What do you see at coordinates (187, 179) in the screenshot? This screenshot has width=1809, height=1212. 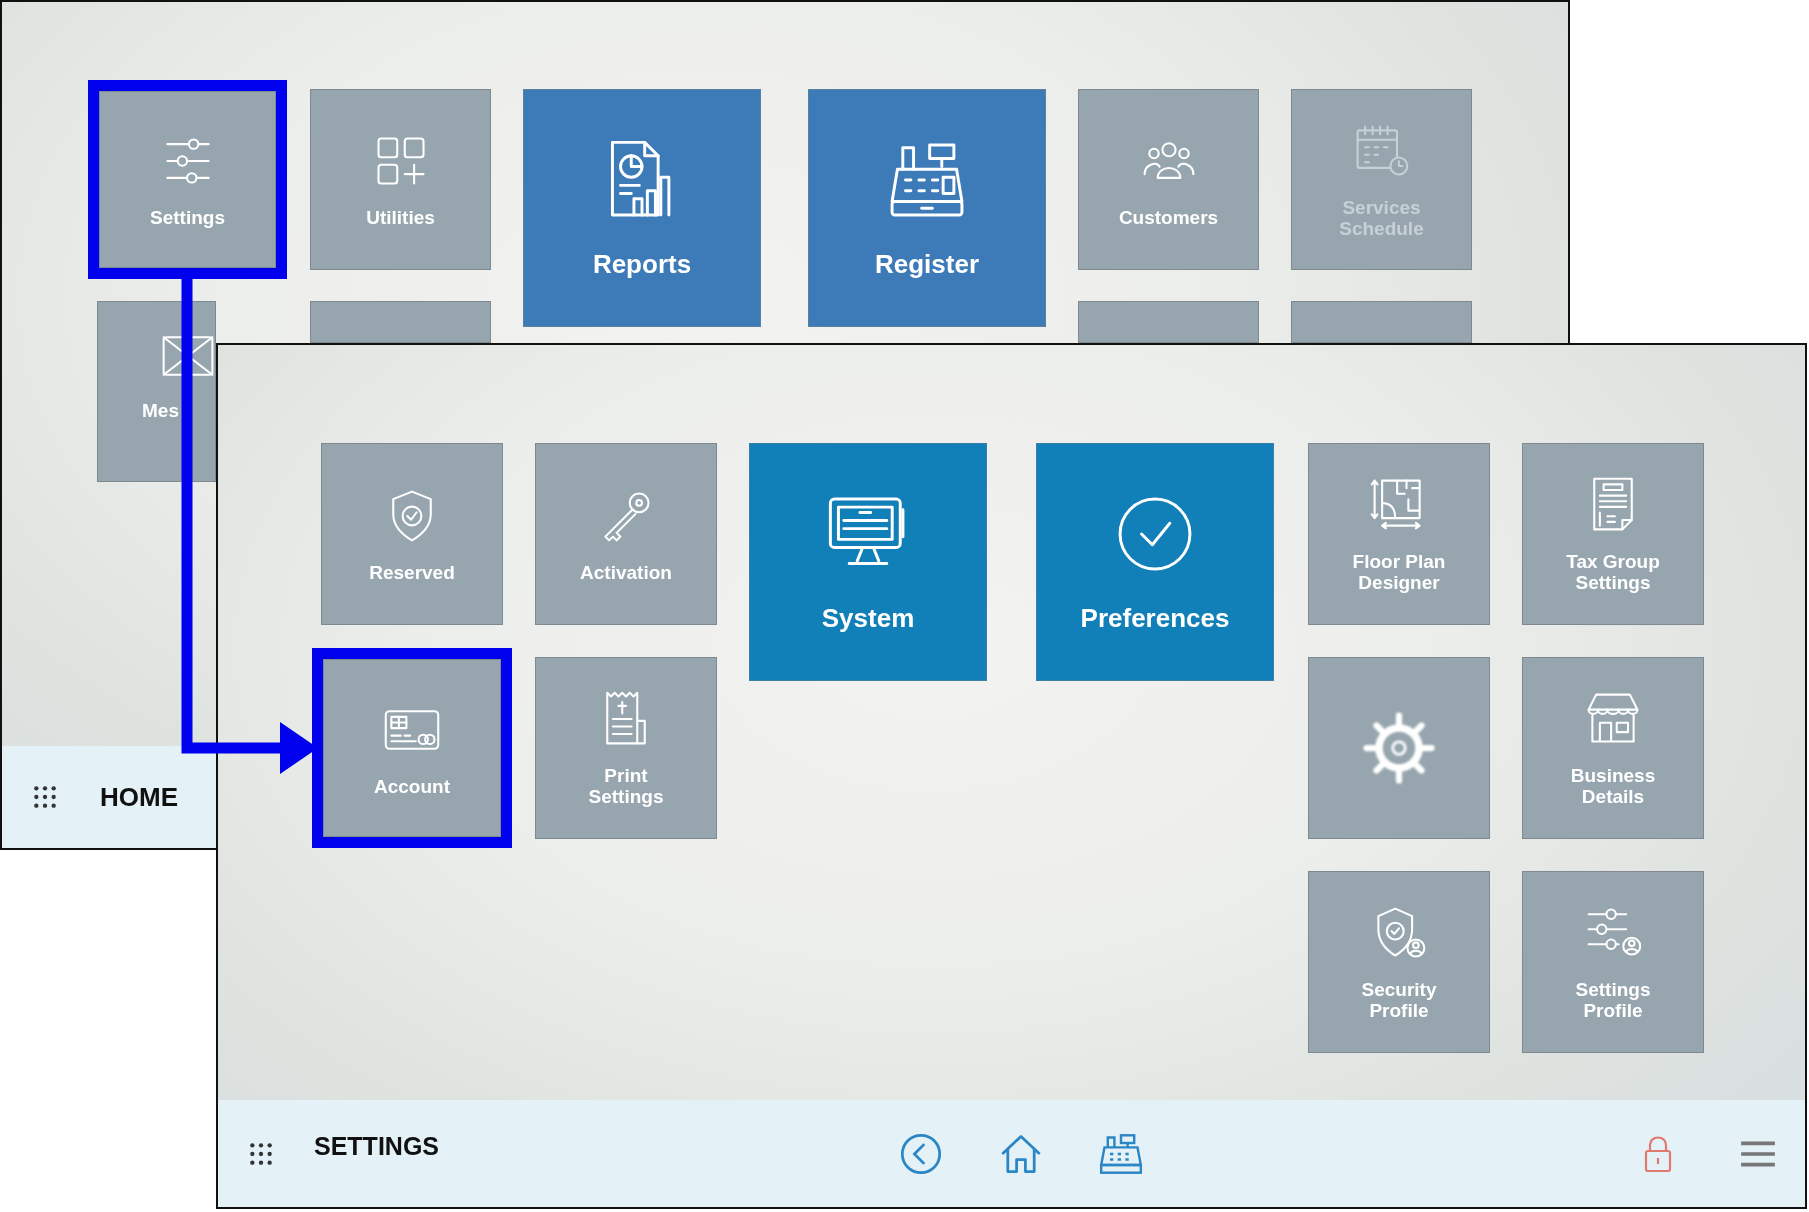 I see `menu-tile: Settings` at bounding box center [187, 179].